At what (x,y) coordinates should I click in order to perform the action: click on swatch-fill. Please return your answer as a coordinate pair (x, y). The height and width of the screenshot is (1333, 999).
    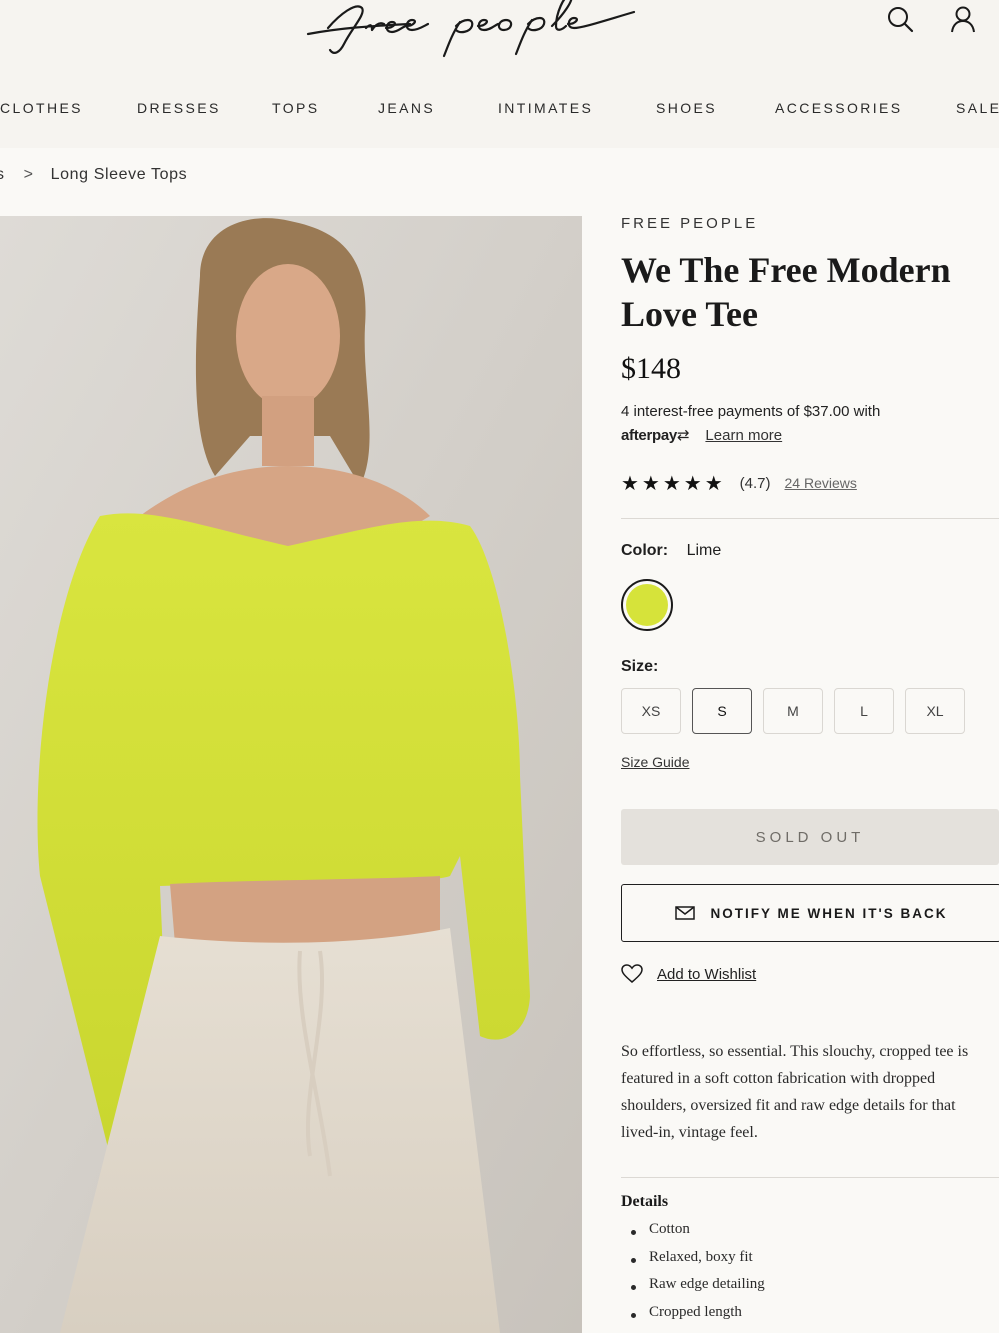
    Looking at the image, I should click on (647, 605).